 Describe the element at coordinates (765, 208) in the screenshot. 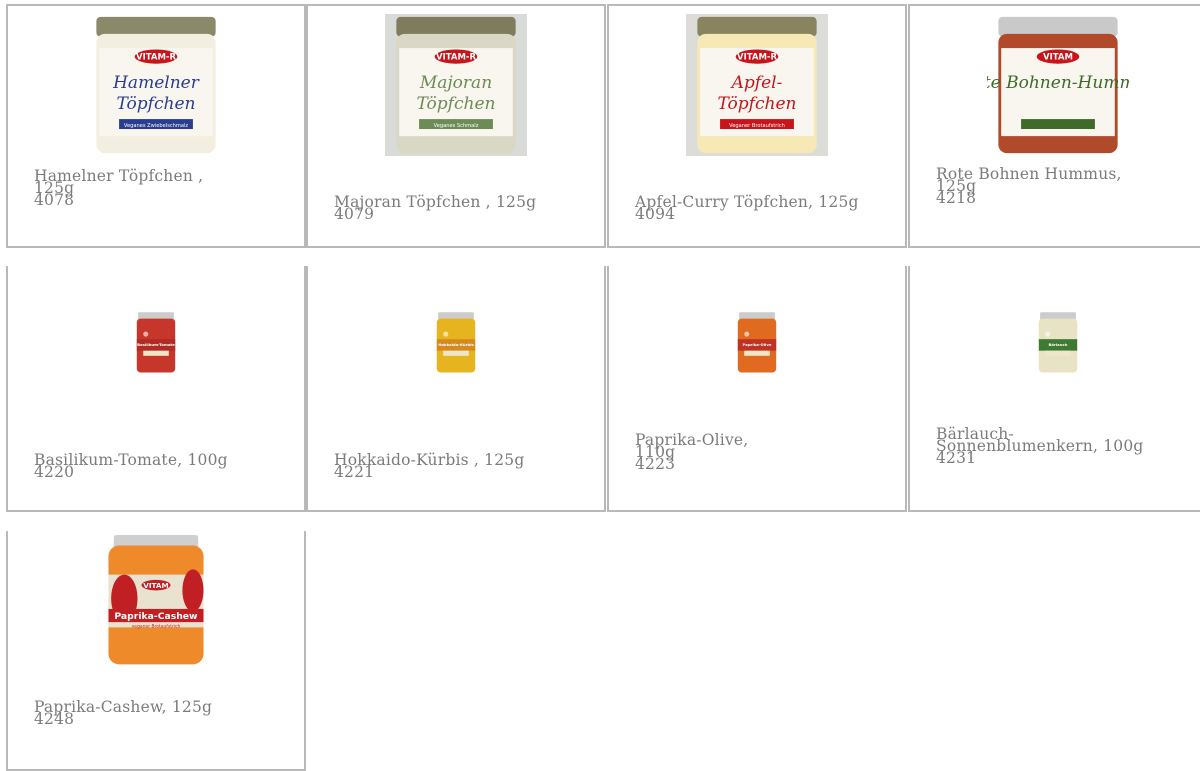

I see `product-caption: Apfel-Curry Töpfchen, 125g 4094` at that location.